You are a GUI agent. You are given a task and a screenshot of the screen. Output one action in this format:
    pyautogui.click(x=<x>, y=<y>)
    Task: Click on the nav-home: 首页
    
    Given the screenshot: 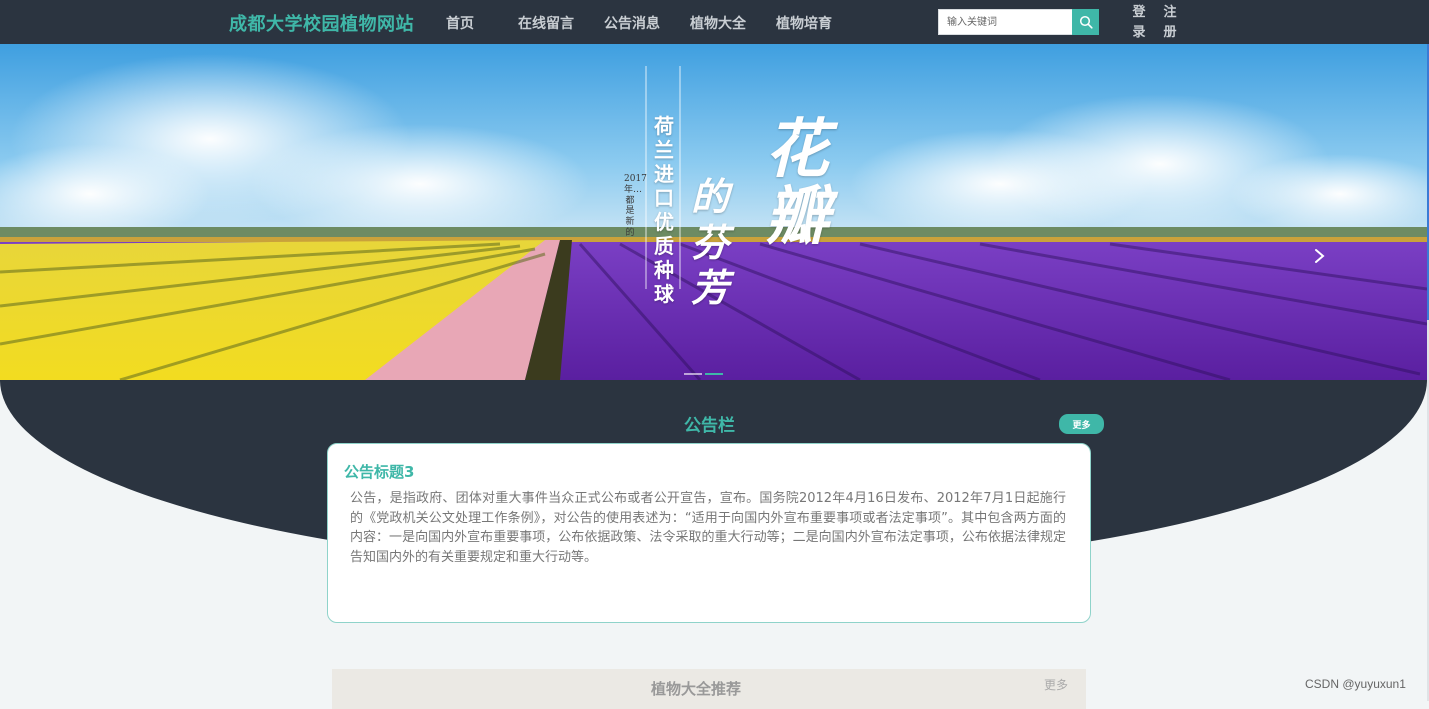 What is the action you would take?
    pyautogui.click(x=460, y=23)
    